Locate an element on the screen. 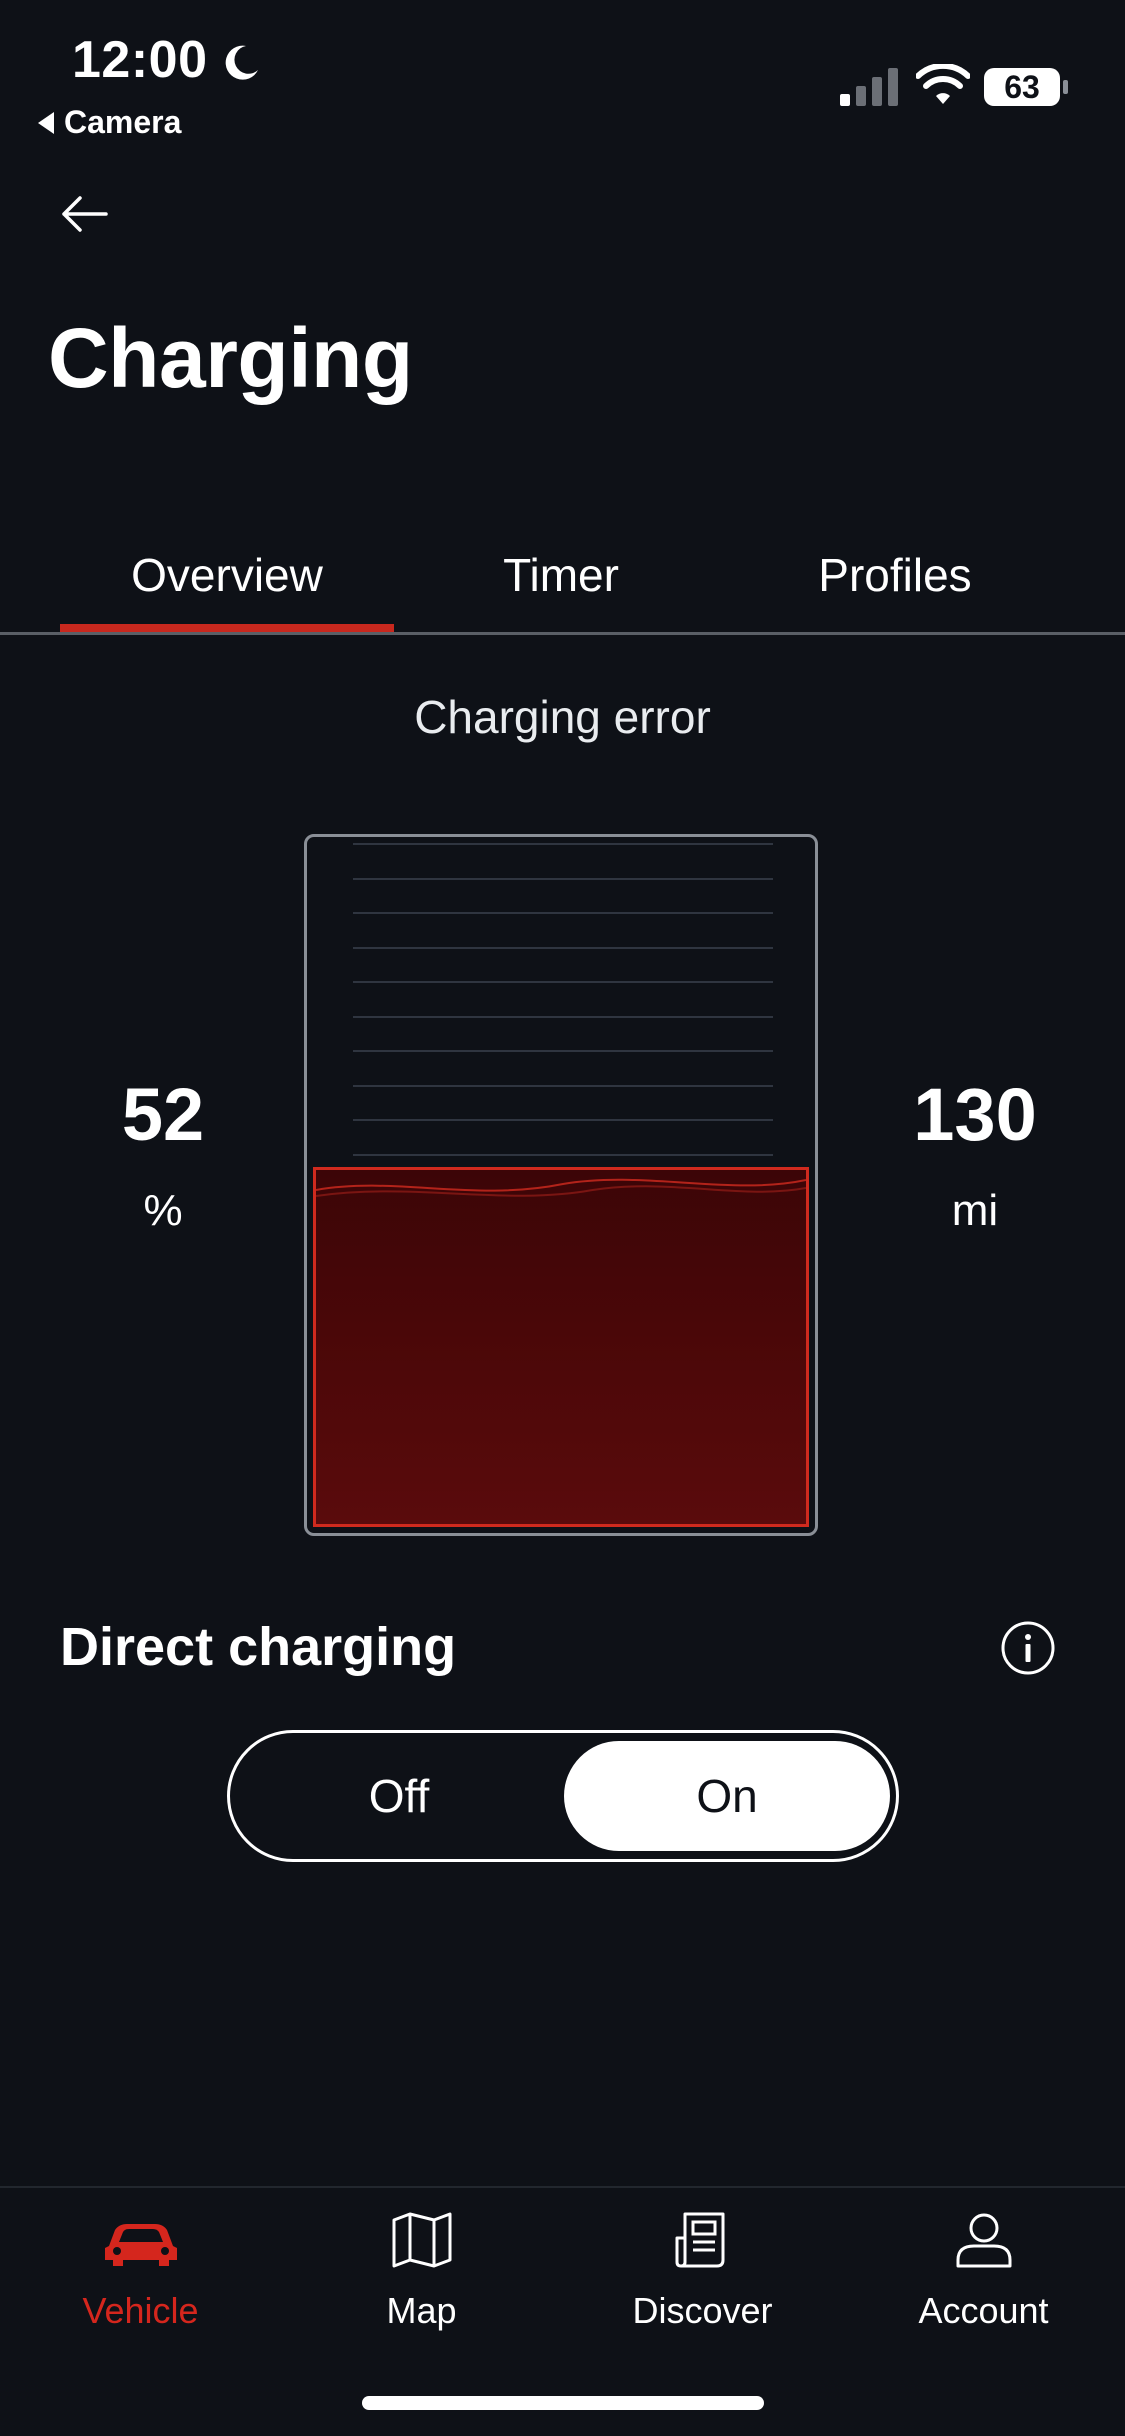  toggle-off-option: Off is located at coordinates (399, 1796).